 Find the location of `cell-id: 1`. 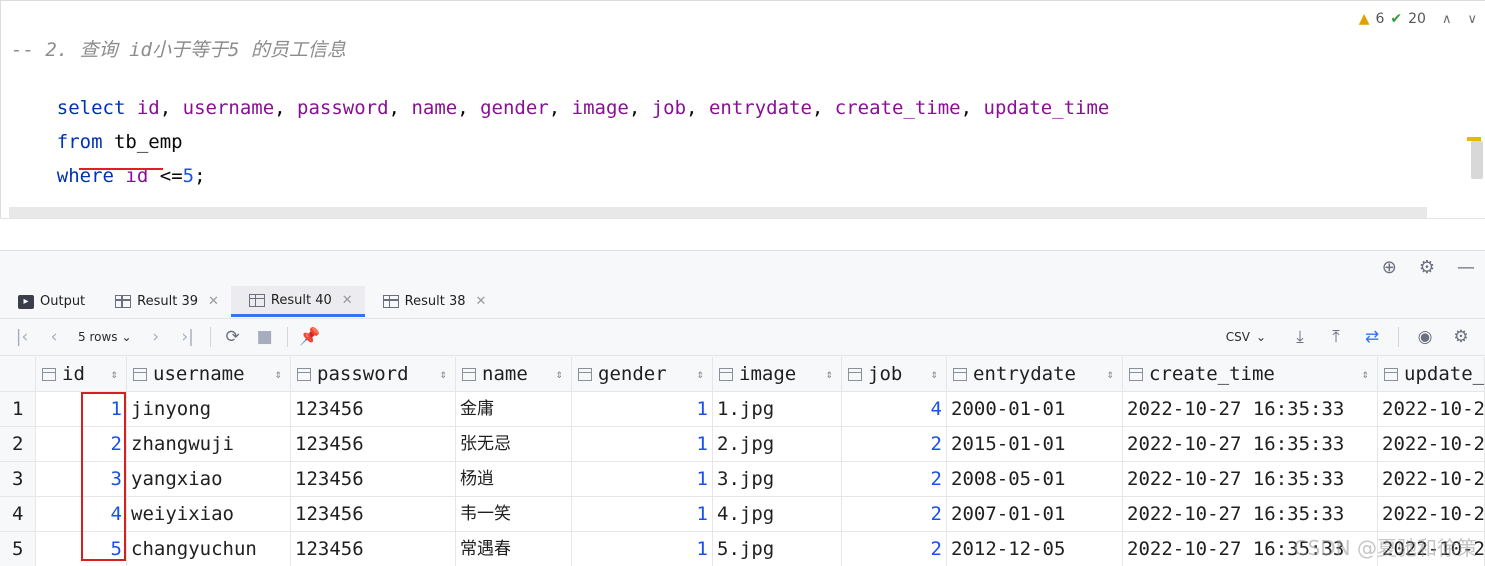

cell-id: 1 is located at coordinates (81, 409).